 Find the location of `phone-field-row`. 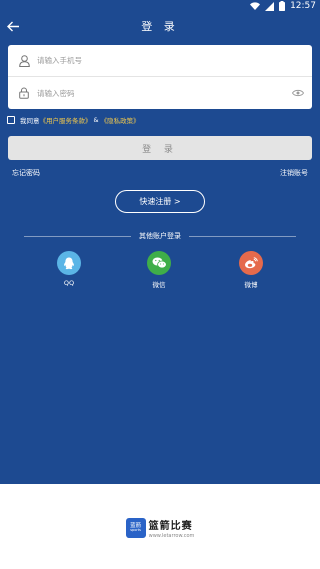

phone-field-row is located at coordinates (160, 61).